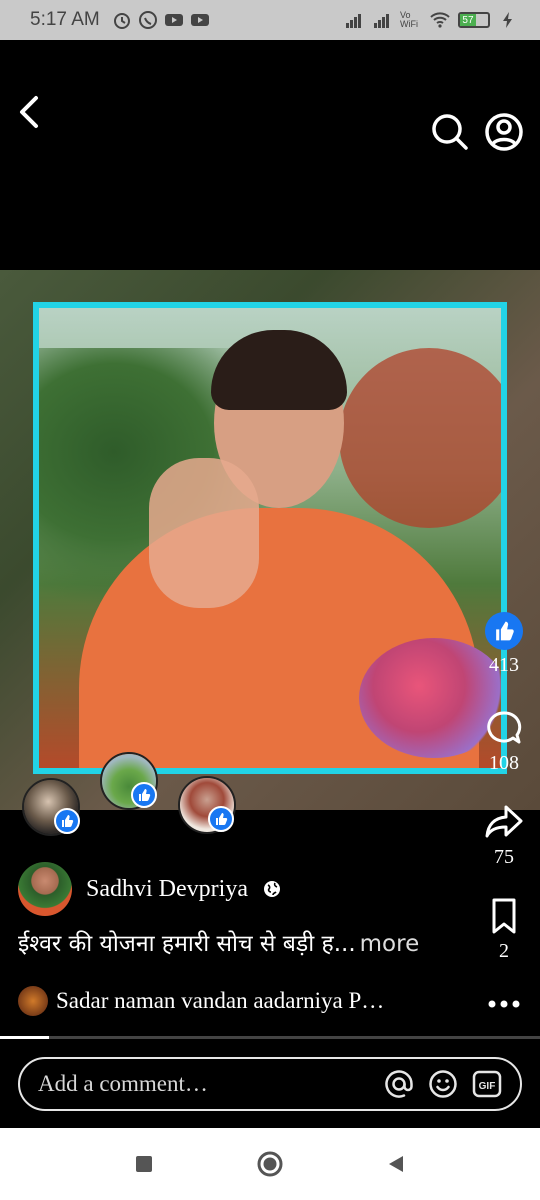  What do you see at coordinates (279, 370) in the screenshot?
I see `video-figure-hair` at bounding box center [279, 370].